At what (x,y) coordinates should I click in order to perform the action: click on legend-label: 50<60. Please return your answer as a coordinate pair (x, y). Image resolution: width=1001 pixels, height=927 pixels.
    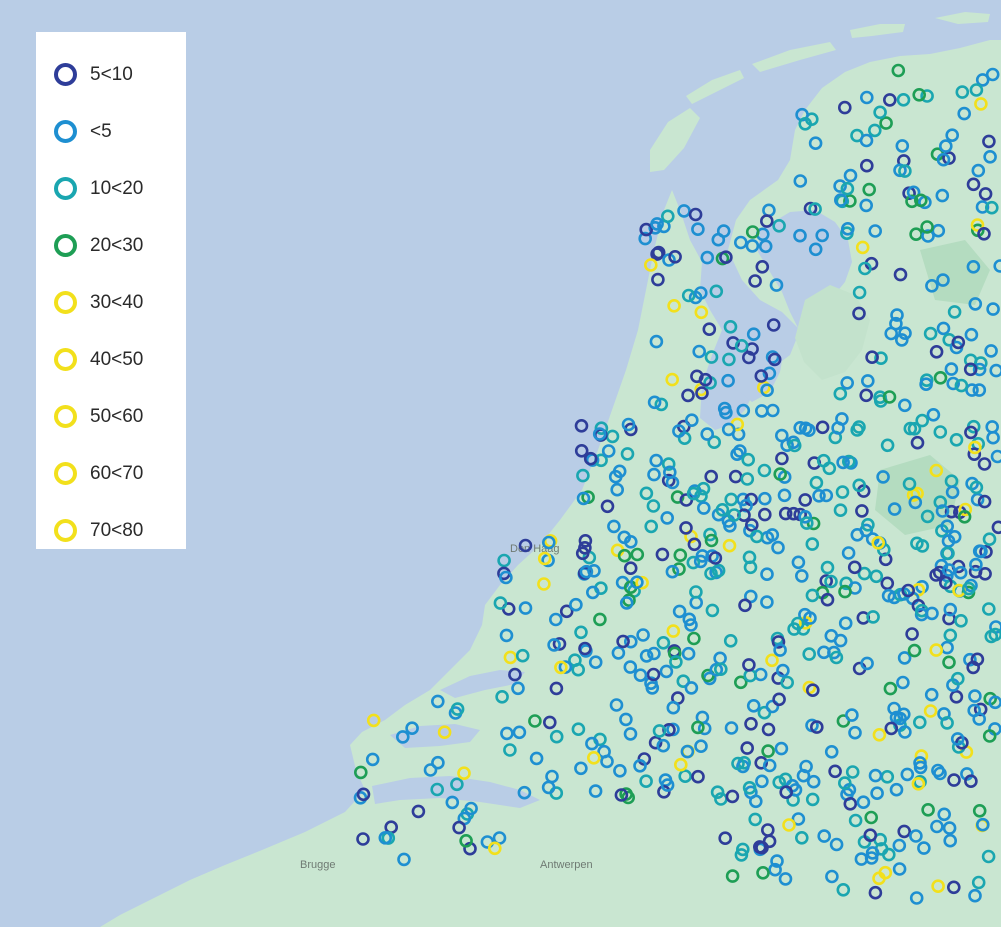
    Looking at the image, I should click on (117, 416).